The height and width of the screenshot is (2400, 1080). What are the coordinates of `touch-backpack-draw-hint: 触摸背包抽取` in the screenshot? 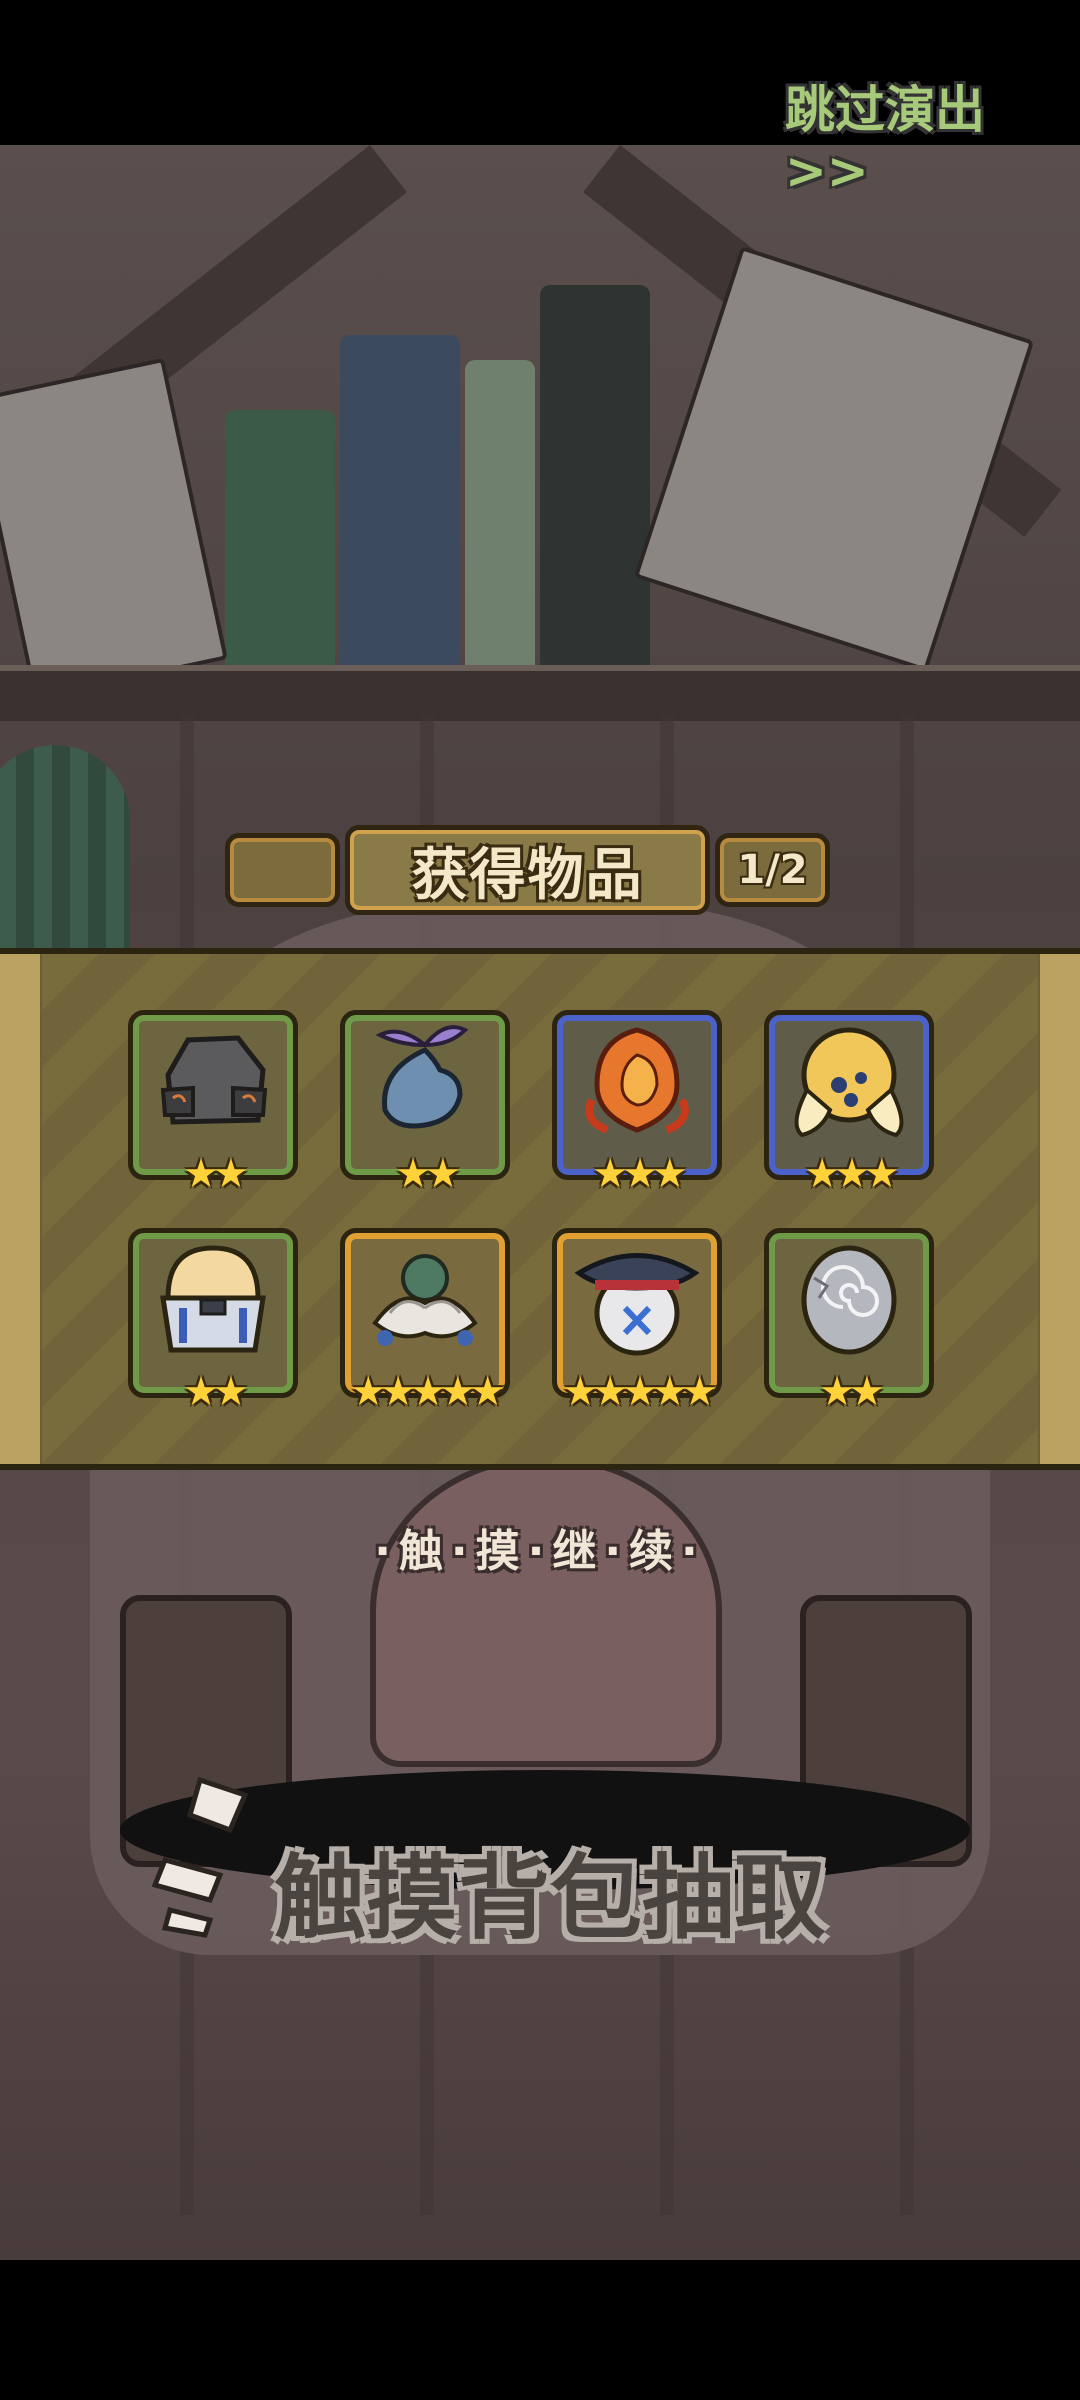 It's located at (550, 1891).